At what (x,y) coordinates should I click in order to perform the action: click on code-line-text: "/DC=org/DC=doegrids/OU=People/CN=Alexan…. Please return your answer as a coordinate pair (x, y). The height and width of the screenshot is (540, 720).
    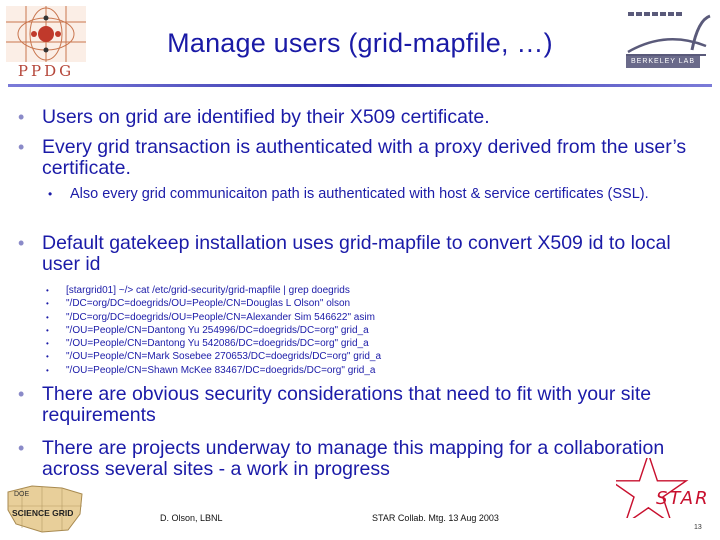
    Looking at the image, I should click on (220, 317).